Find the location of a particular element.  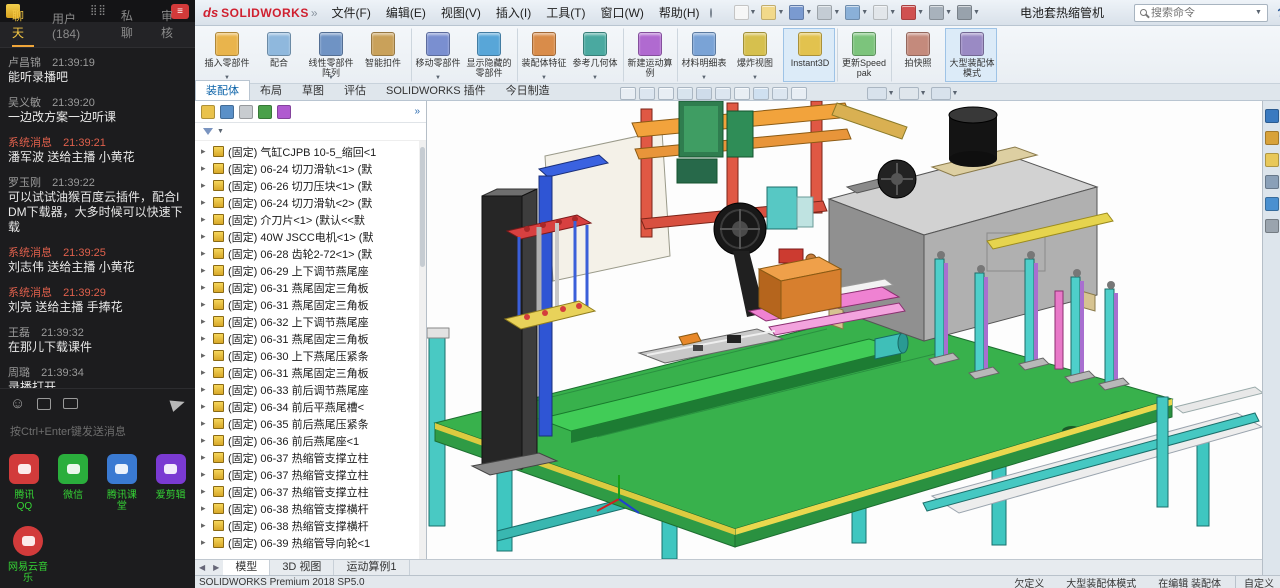

chat-username: 卢昌锦 is located at coordinates (24, 63).